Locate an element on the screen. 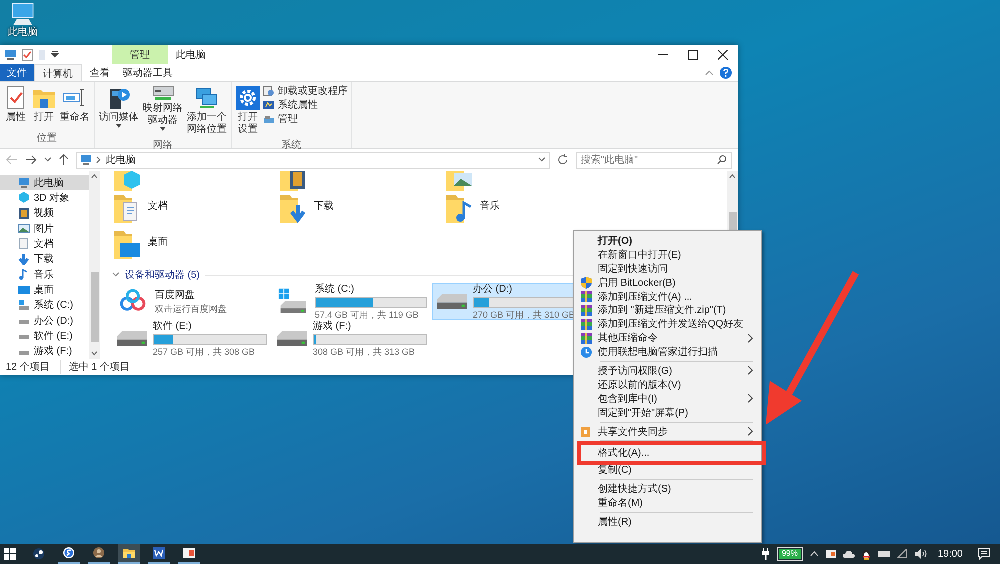 This screenshot has height=564, width=1000. nav-item: 软件 (E:) is located at coordinates (44, 336).